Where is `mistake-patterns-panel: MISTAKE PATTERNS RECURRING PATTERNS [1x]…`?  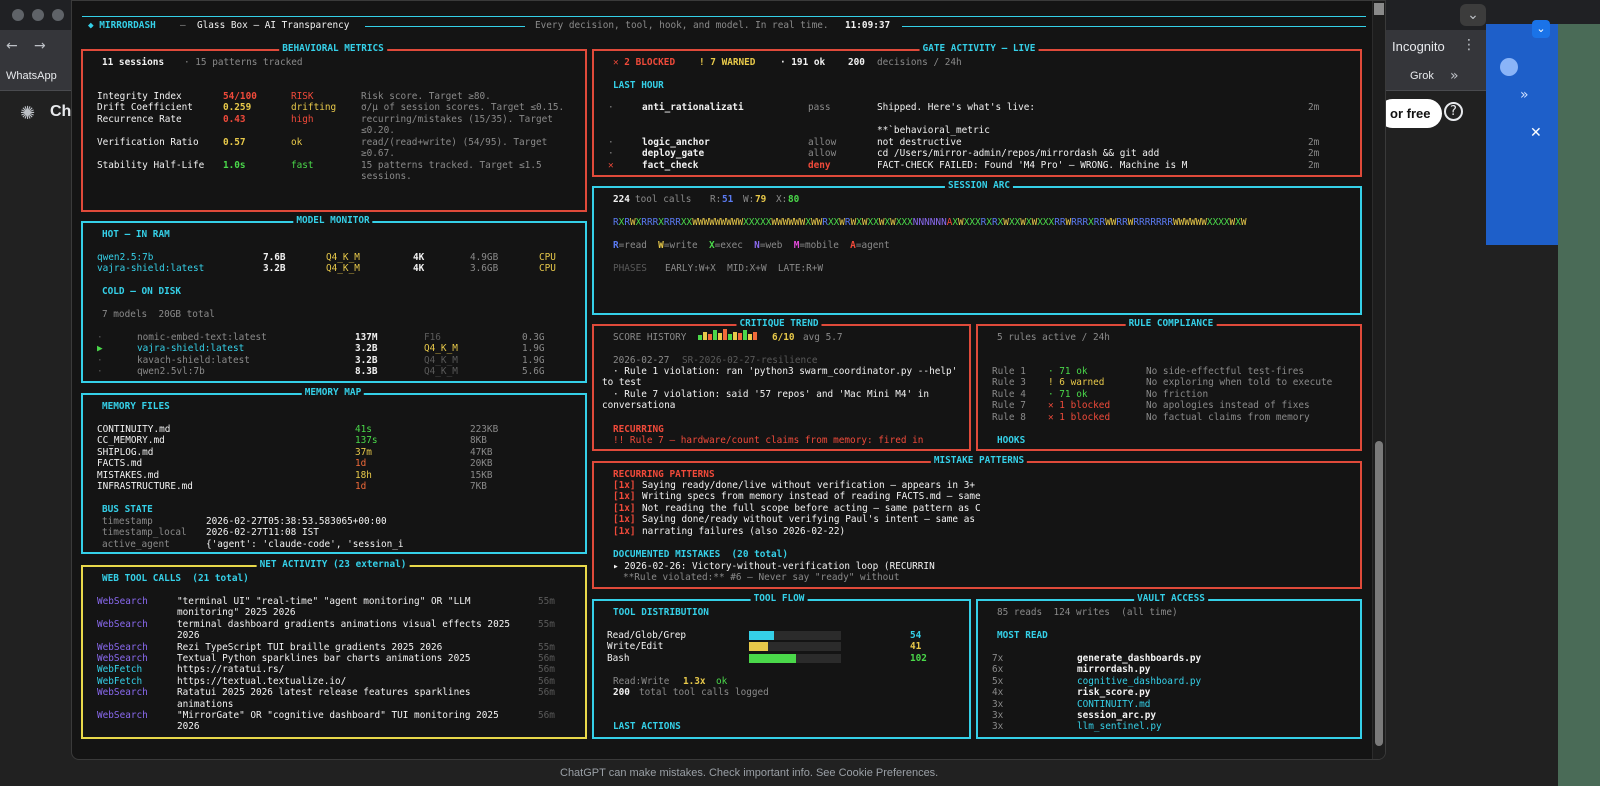 mistake-patterns-panel: MISTAKE PATTERNS RECURRING PATTERNS [1x]… is located at coordinates (977, 522).